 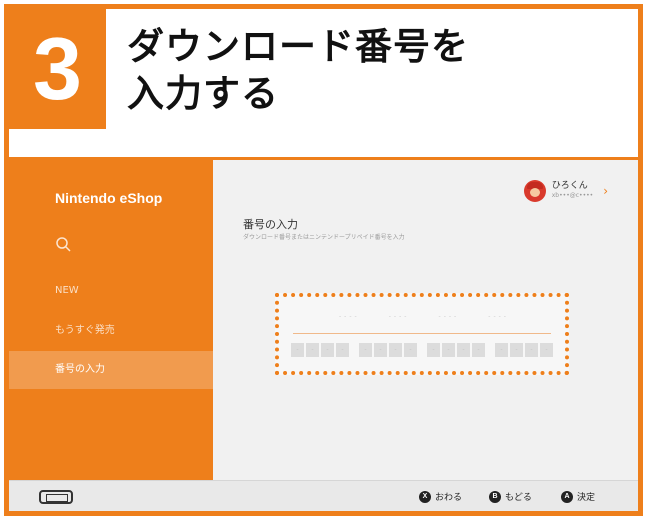 What do you see at coordinates (56, 497) in the screenshot?
I see `switch-console-icon` at bounding box center [56, 497].